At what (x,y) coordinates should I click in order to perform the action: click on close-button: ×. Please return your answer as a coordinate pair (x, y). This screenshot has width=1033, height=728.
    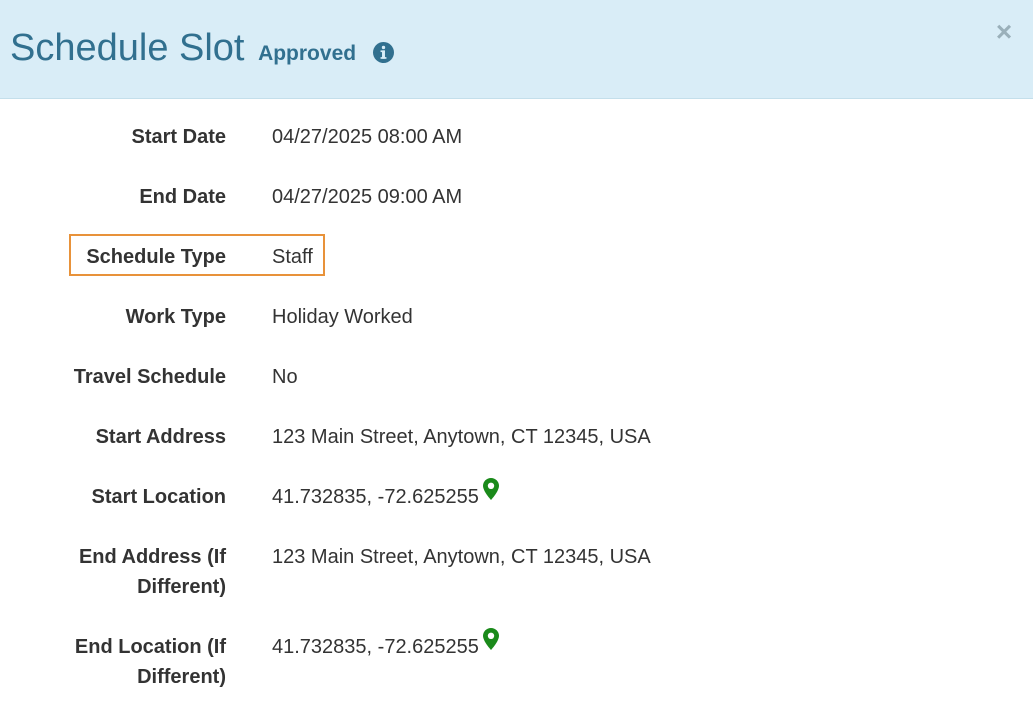
    Looking at the image, I should click on (1004, 32).